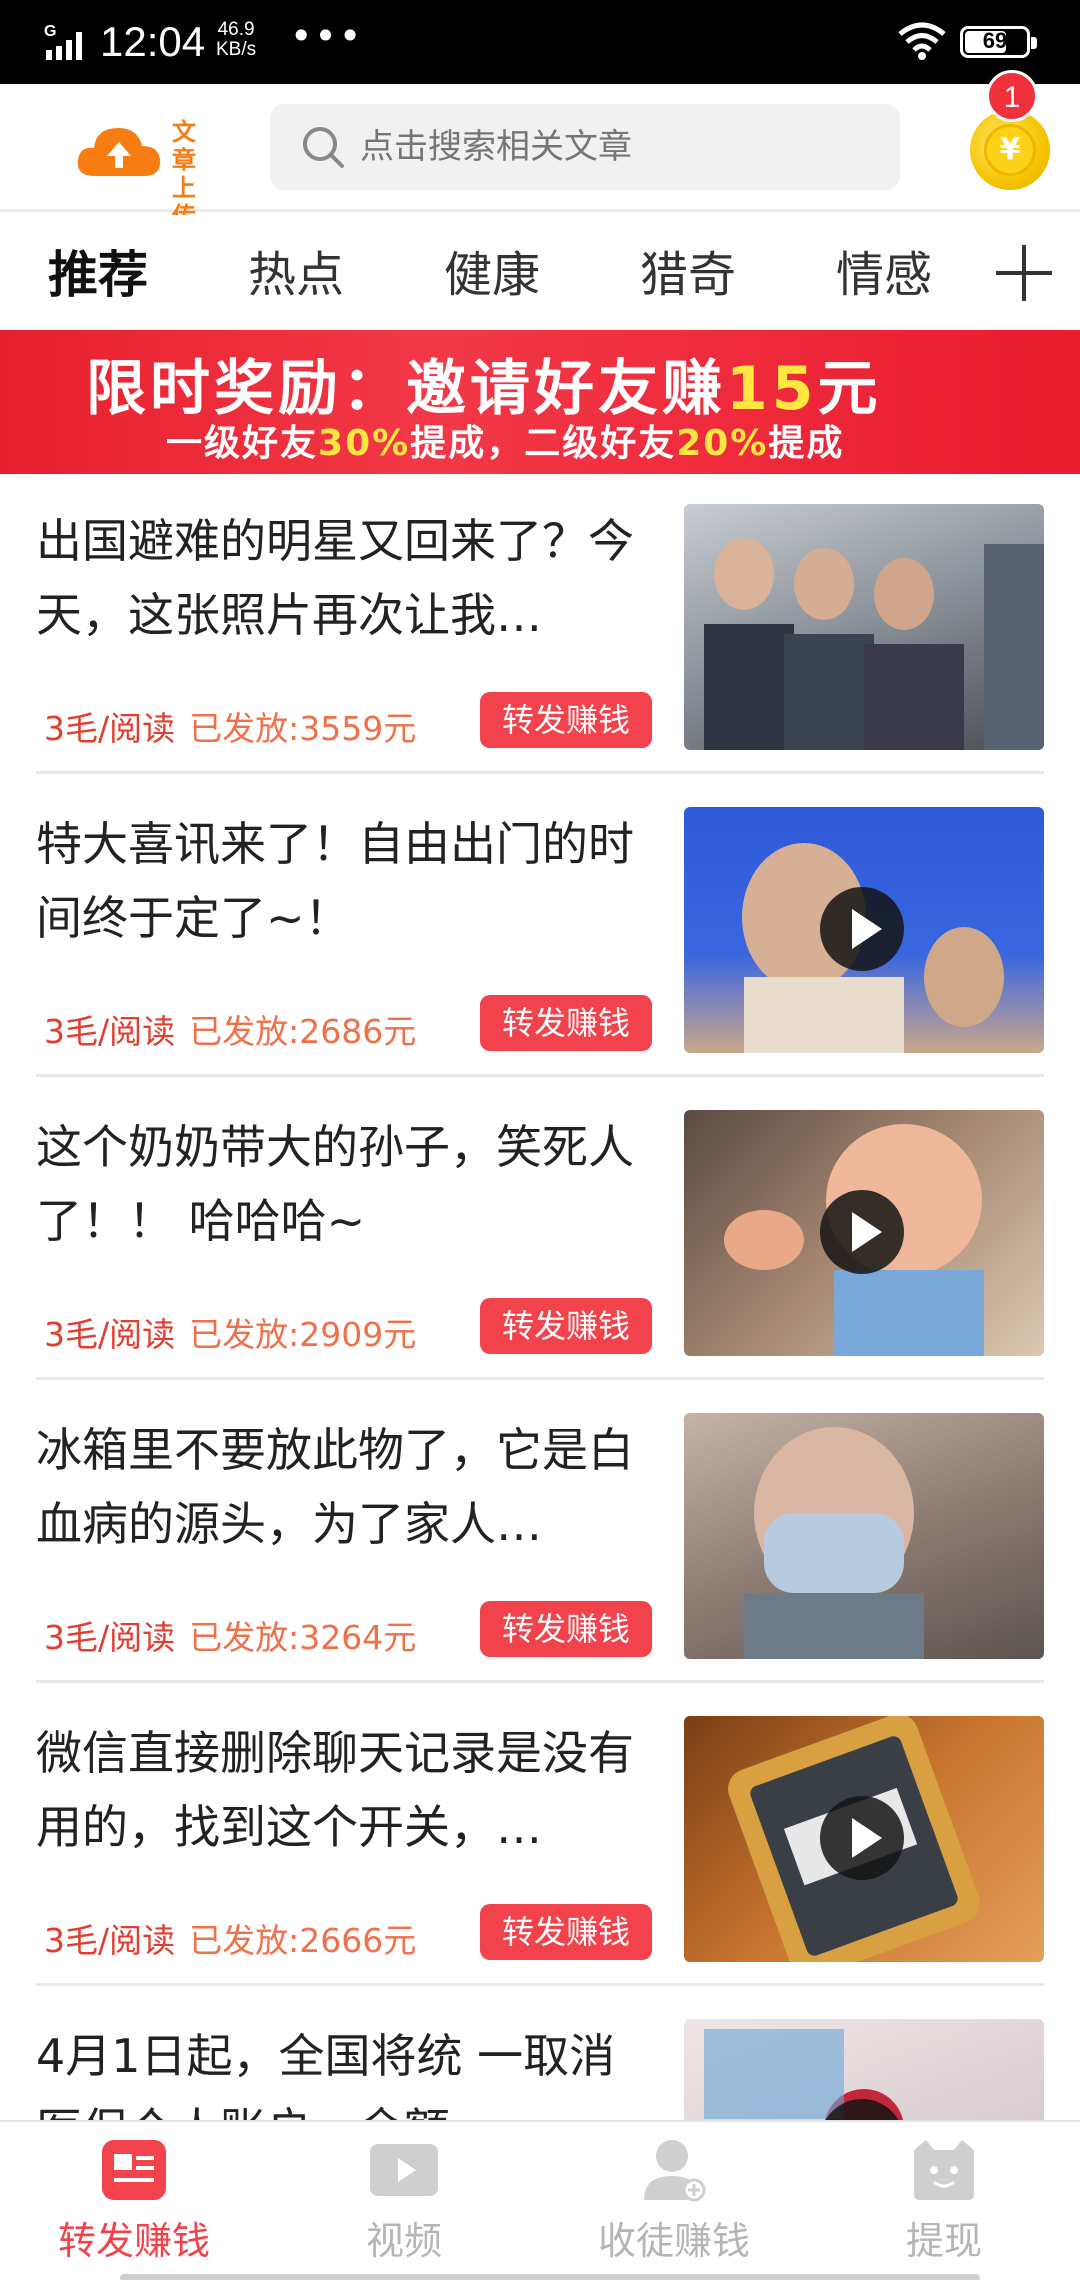  Describe the element at coordinates (884, 270) in the screenshot. I see `tab-emotion: 情感` at that location.